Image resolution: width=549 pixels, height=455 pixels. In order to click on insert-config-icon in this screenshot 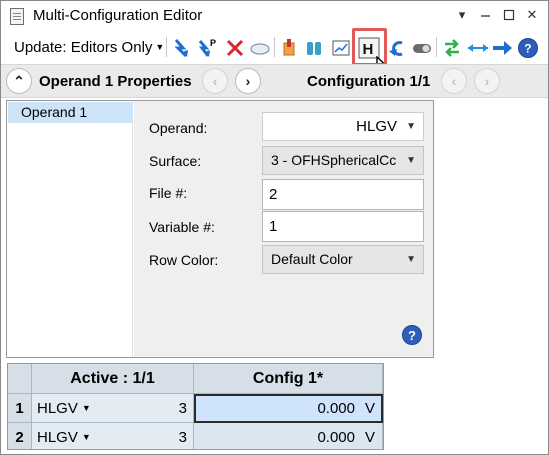, I will do `click(289, 48)`.